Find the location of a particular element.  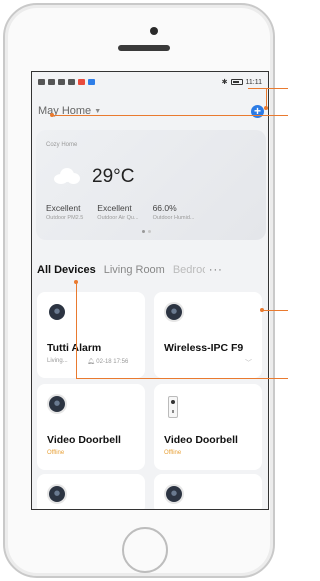

app-notification-icon is located at coordinates (81, 82).